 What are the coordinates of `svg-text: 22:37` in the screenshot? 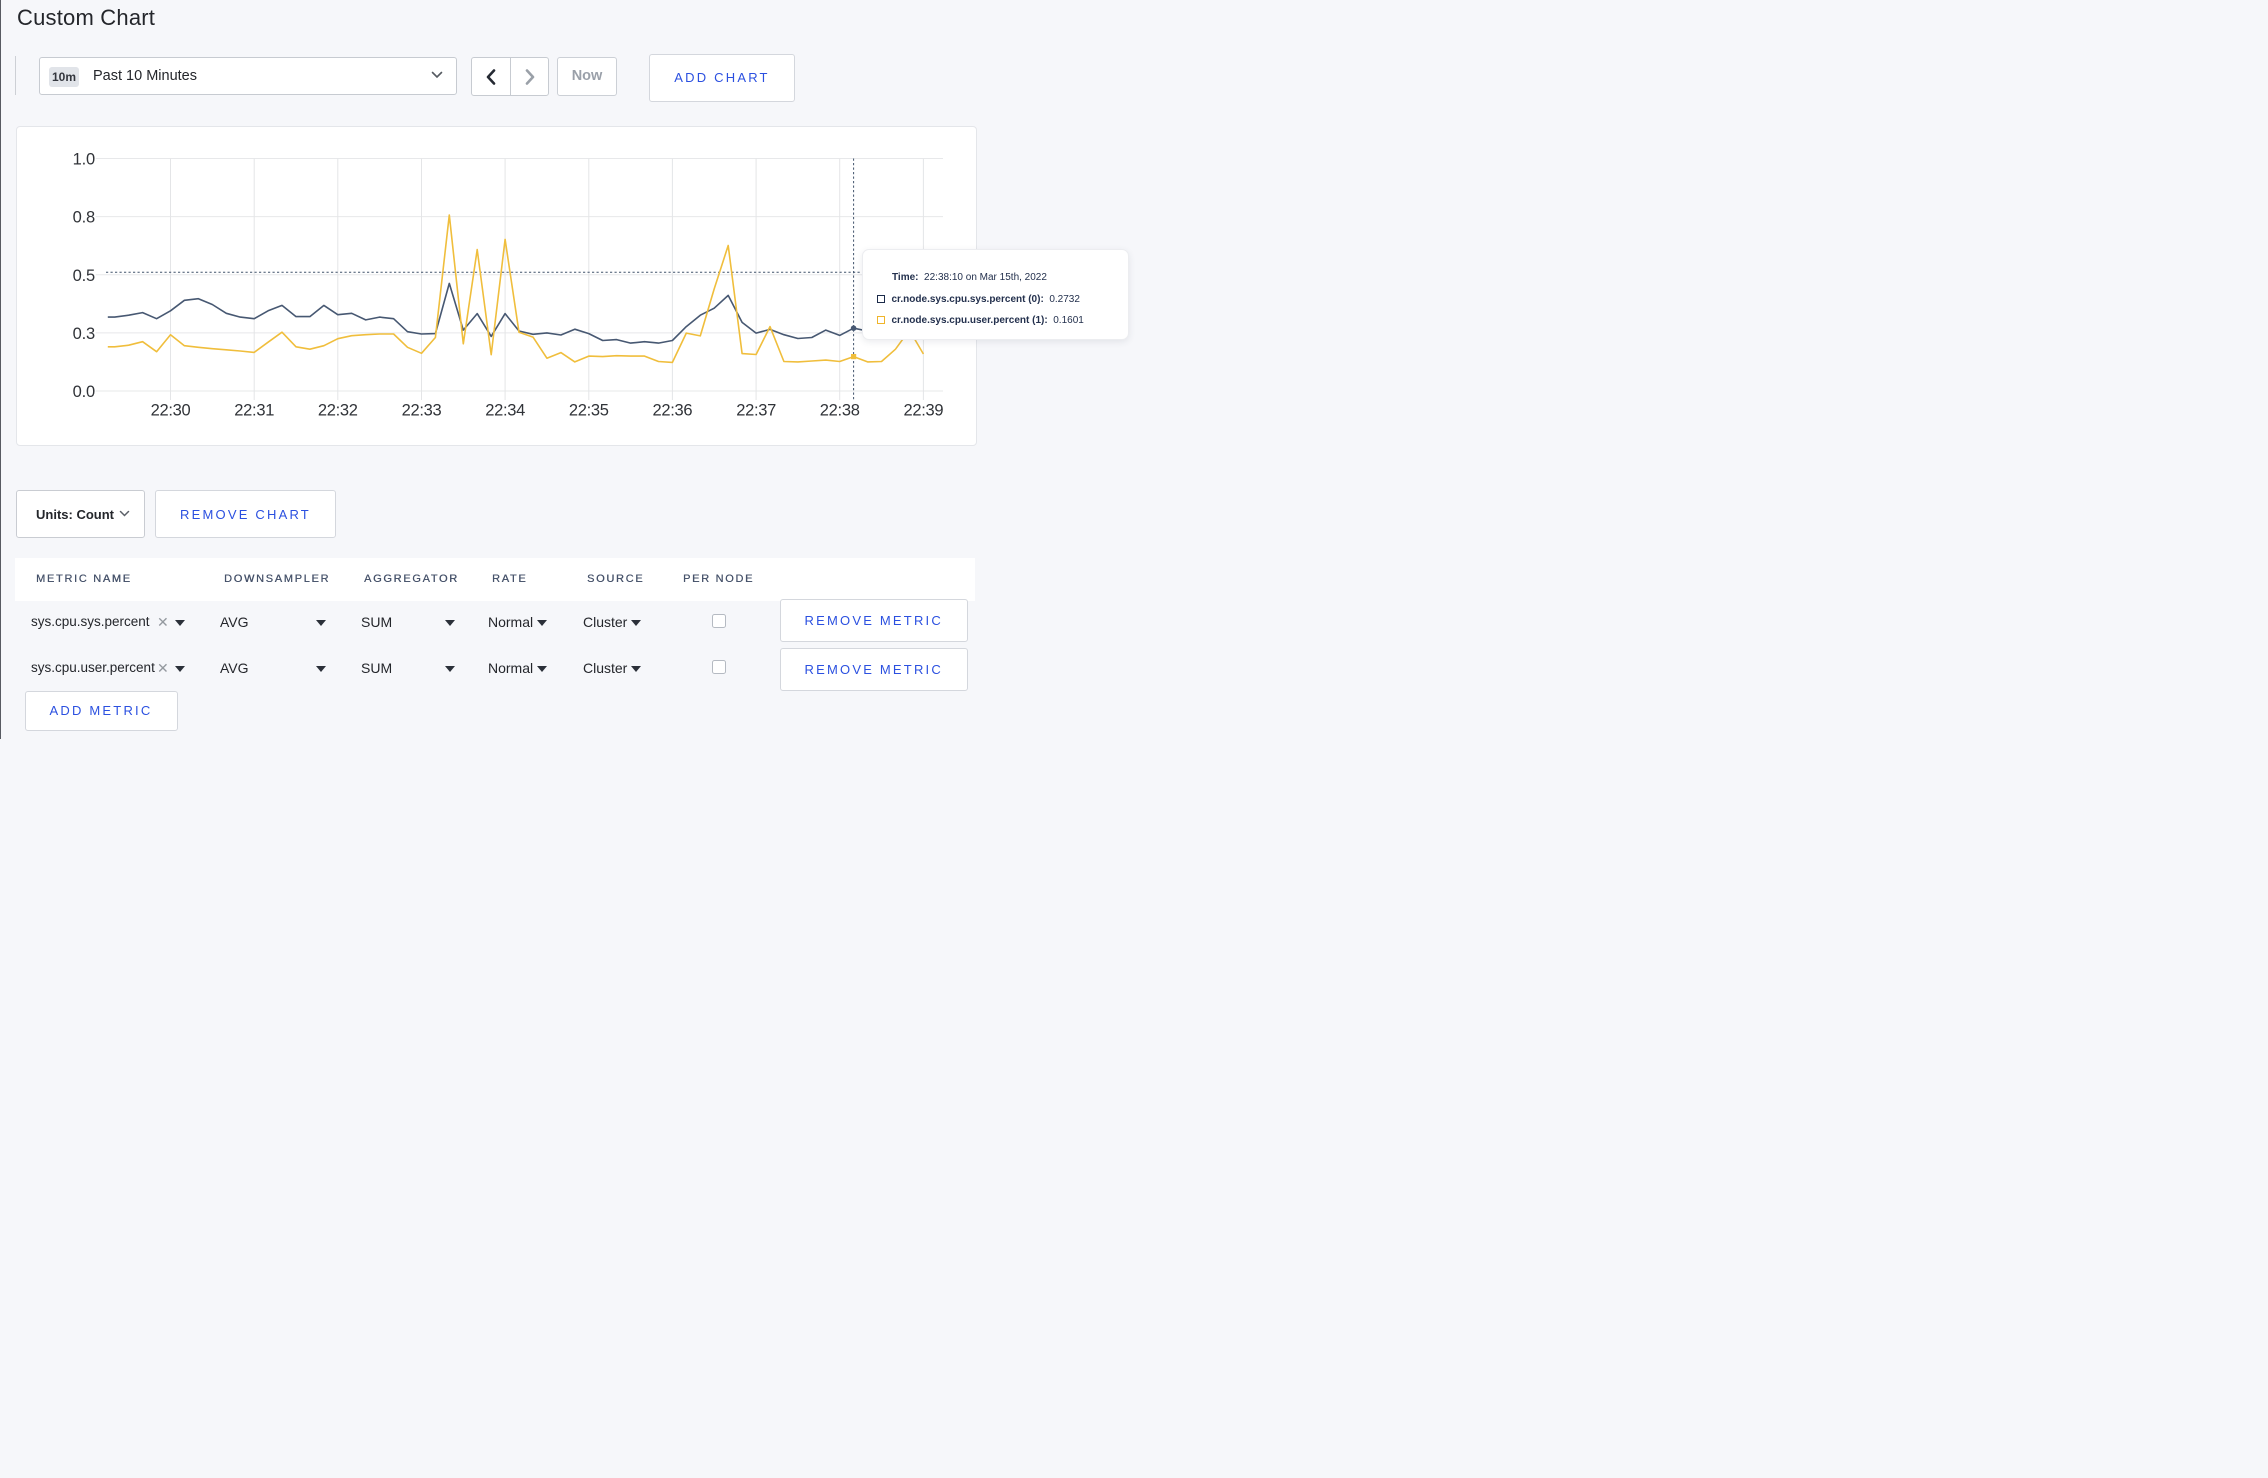 It's located at (756, 411).